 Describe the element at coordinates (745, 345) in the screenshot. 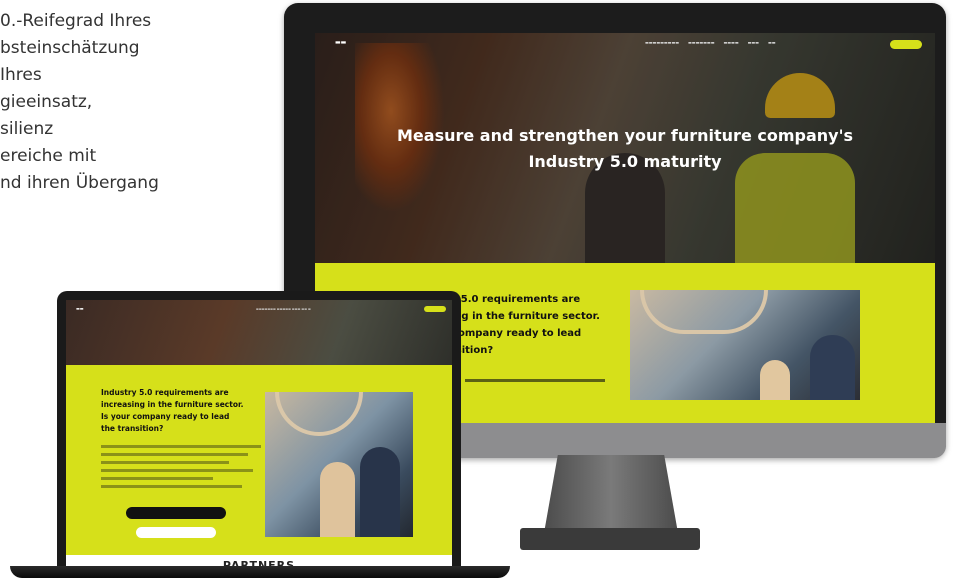

I see `factory-photo` at that location.